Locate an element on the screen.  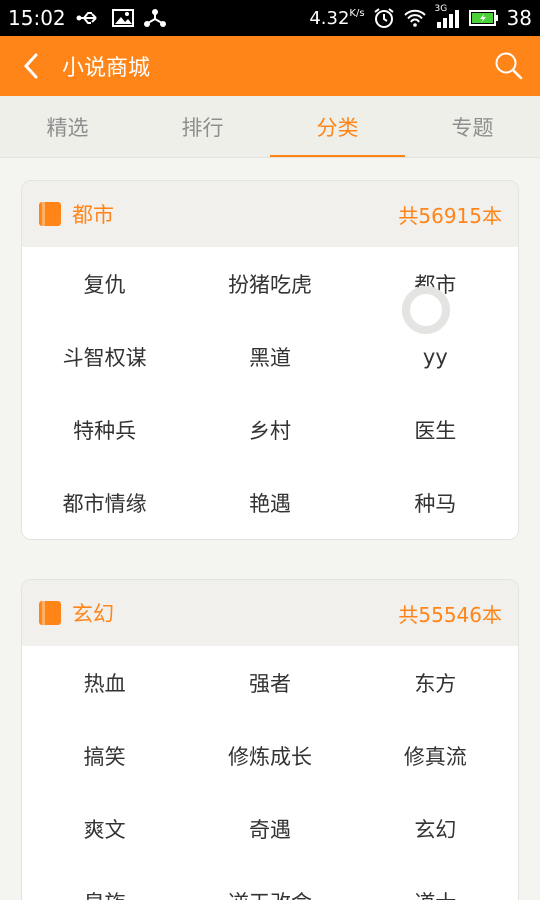
battery-level: 38 is located at coordinates (519, 18).